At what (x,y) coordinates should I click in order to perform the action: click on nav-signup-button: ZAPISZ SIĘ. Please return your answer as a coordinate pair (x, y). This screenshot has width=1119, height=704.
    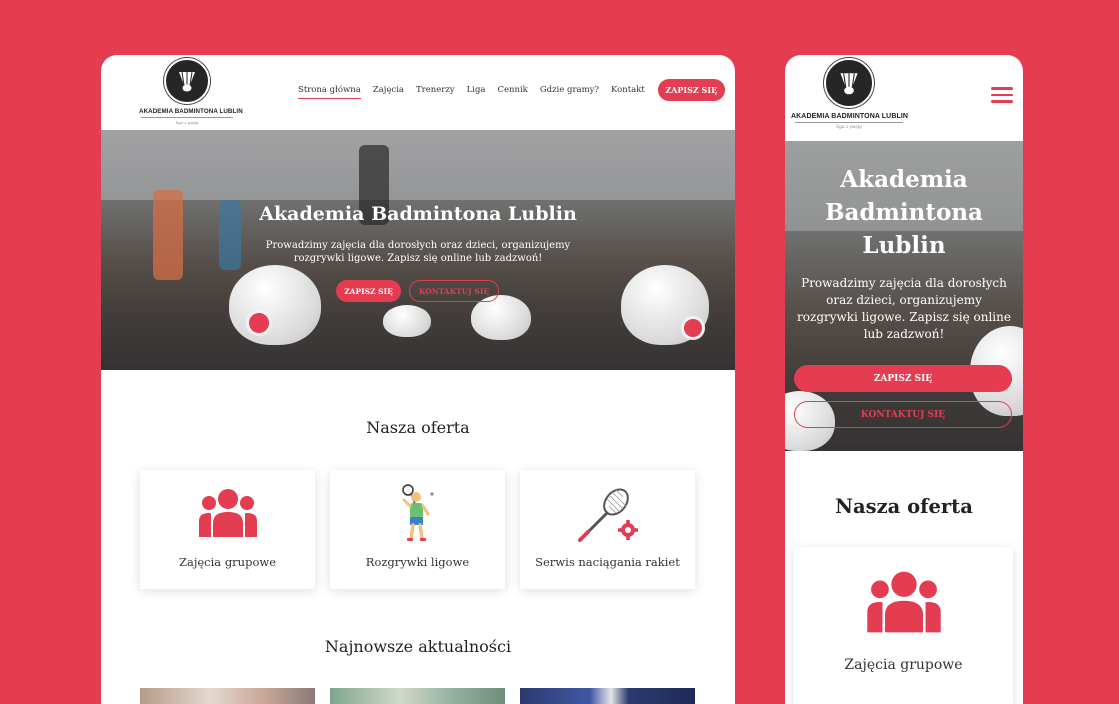
    Looking at the image, I should click on (691, 90).